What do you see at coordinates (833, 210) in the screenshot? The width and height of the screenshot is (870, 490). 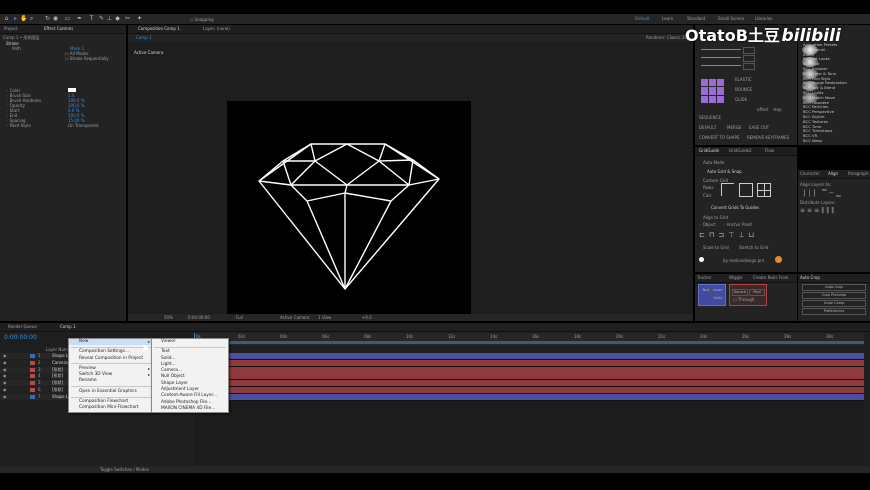 I see `distribute-icon: ‖` at bounding box center [833, 210].